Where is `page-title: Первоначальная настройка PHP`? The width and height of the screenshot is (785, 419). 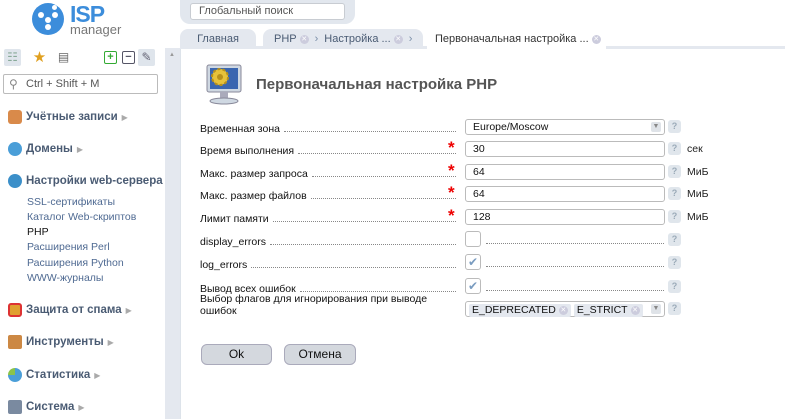 page-title: Первоначальная настройка PHP is located at coordinates (377, 84).